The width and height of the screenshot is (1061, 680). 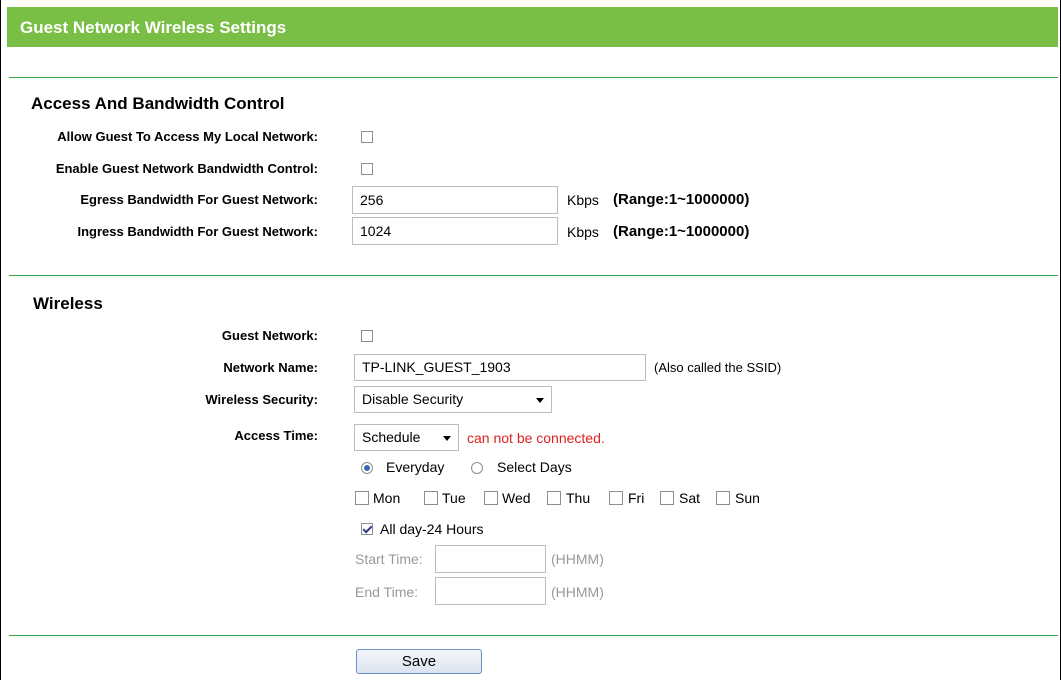 What do you see at coordinates (718, 367) in the screenshot?
I see `ssid-note: (Also called the SSID)` at bounding box center [718, 367].